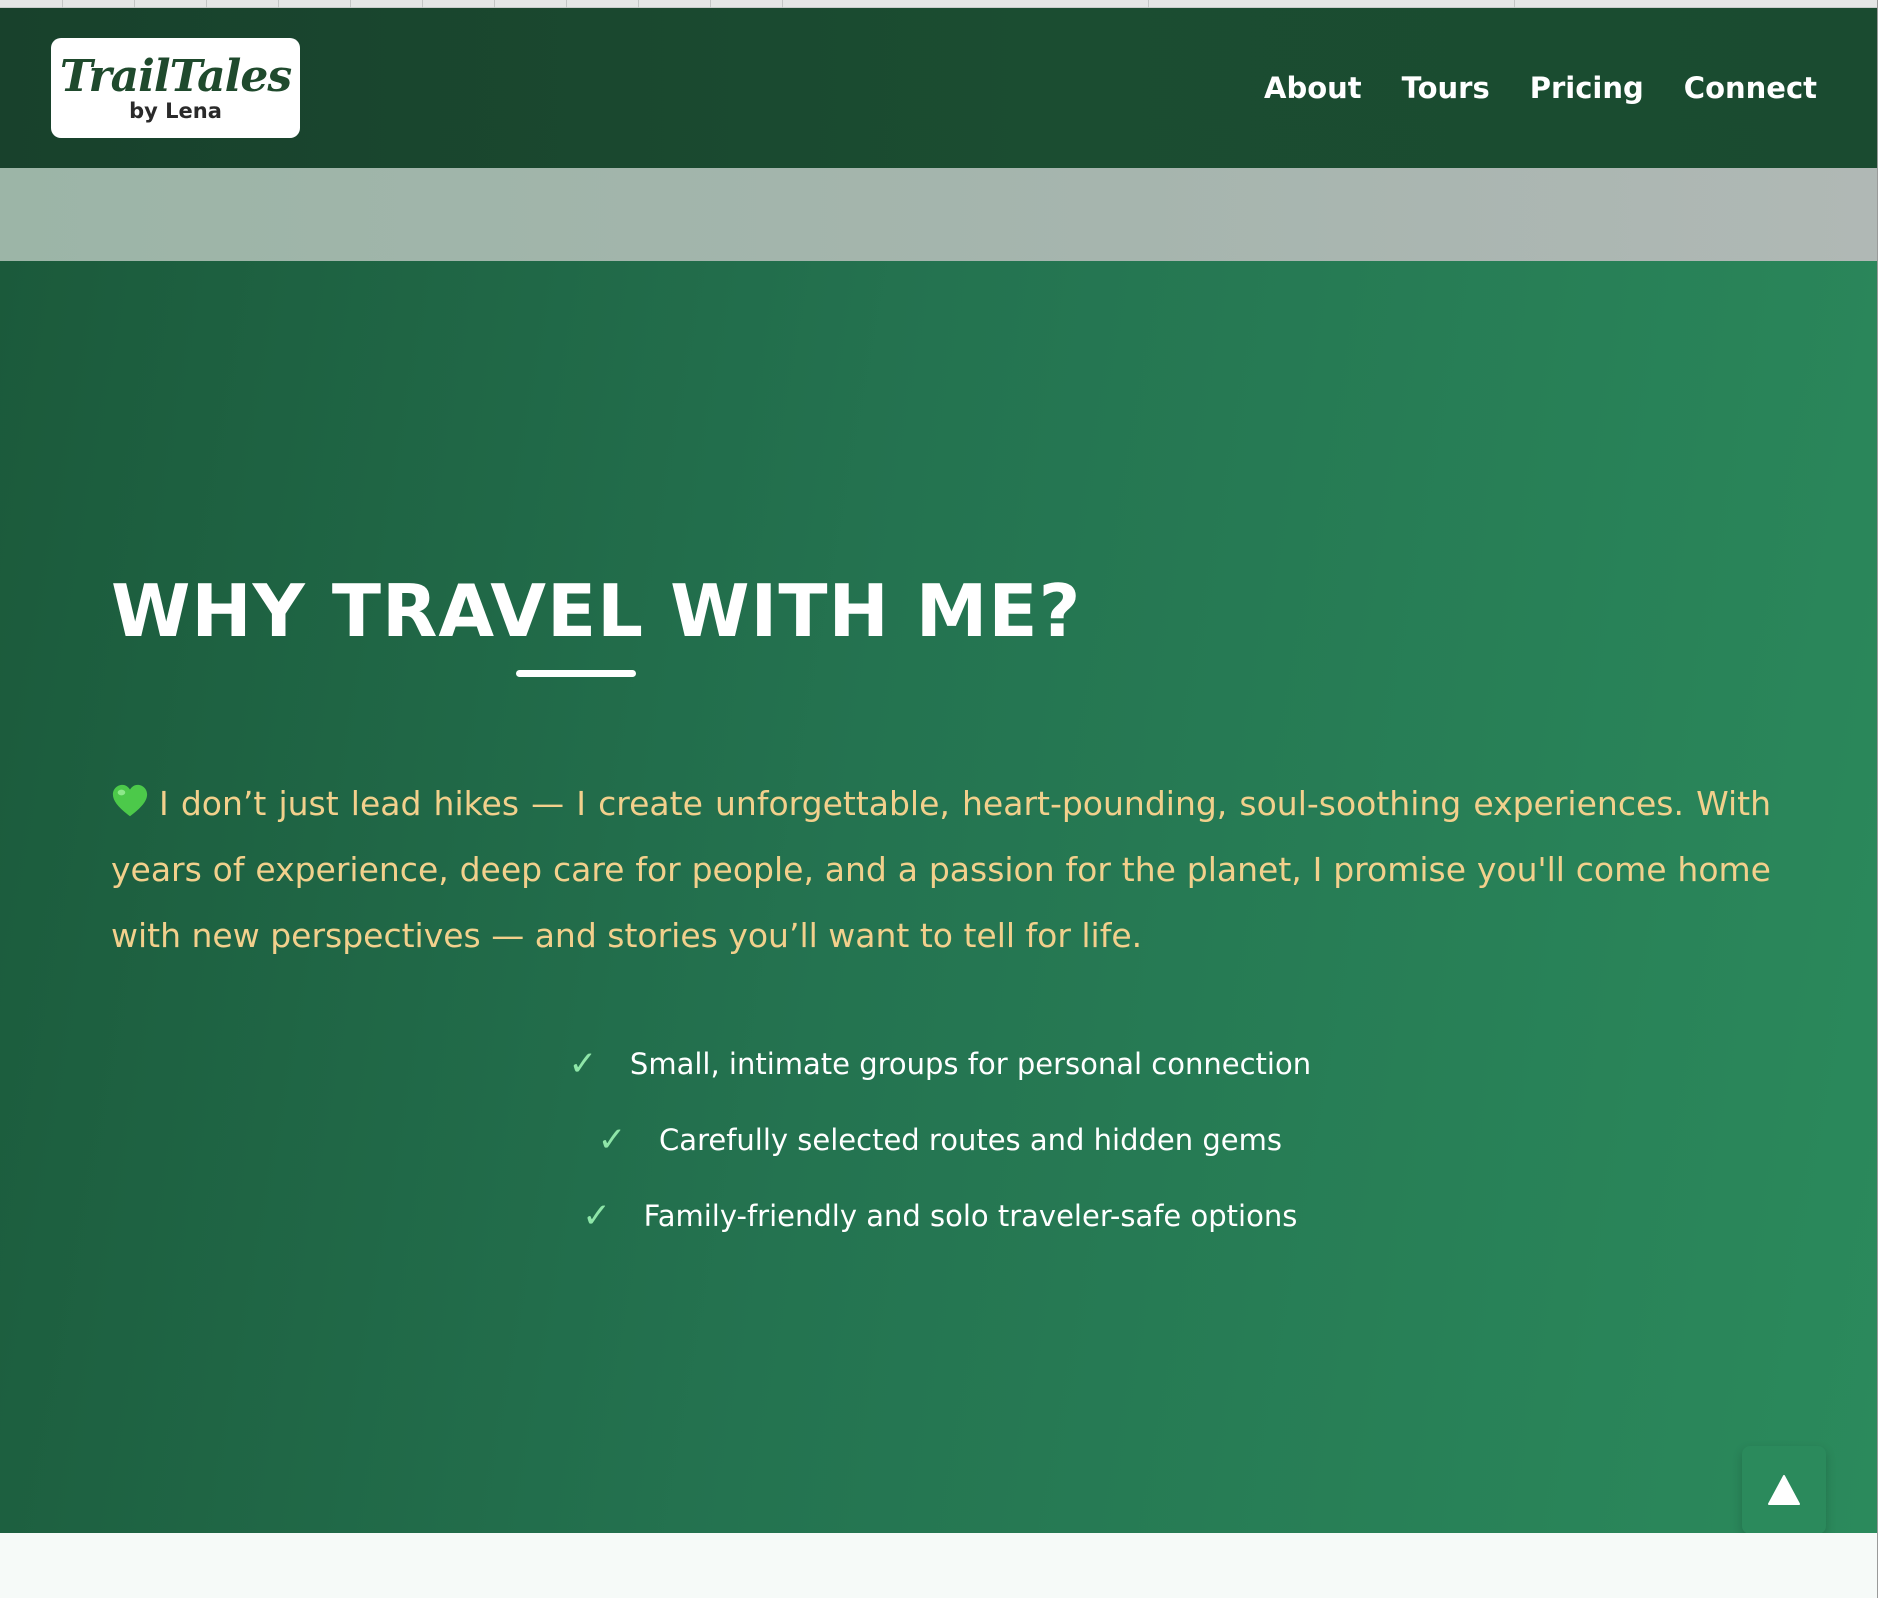 The height and width of the screenshot is (1598, 1878). I want to click on nav-link-connect: Connect, so click(1750, 88).